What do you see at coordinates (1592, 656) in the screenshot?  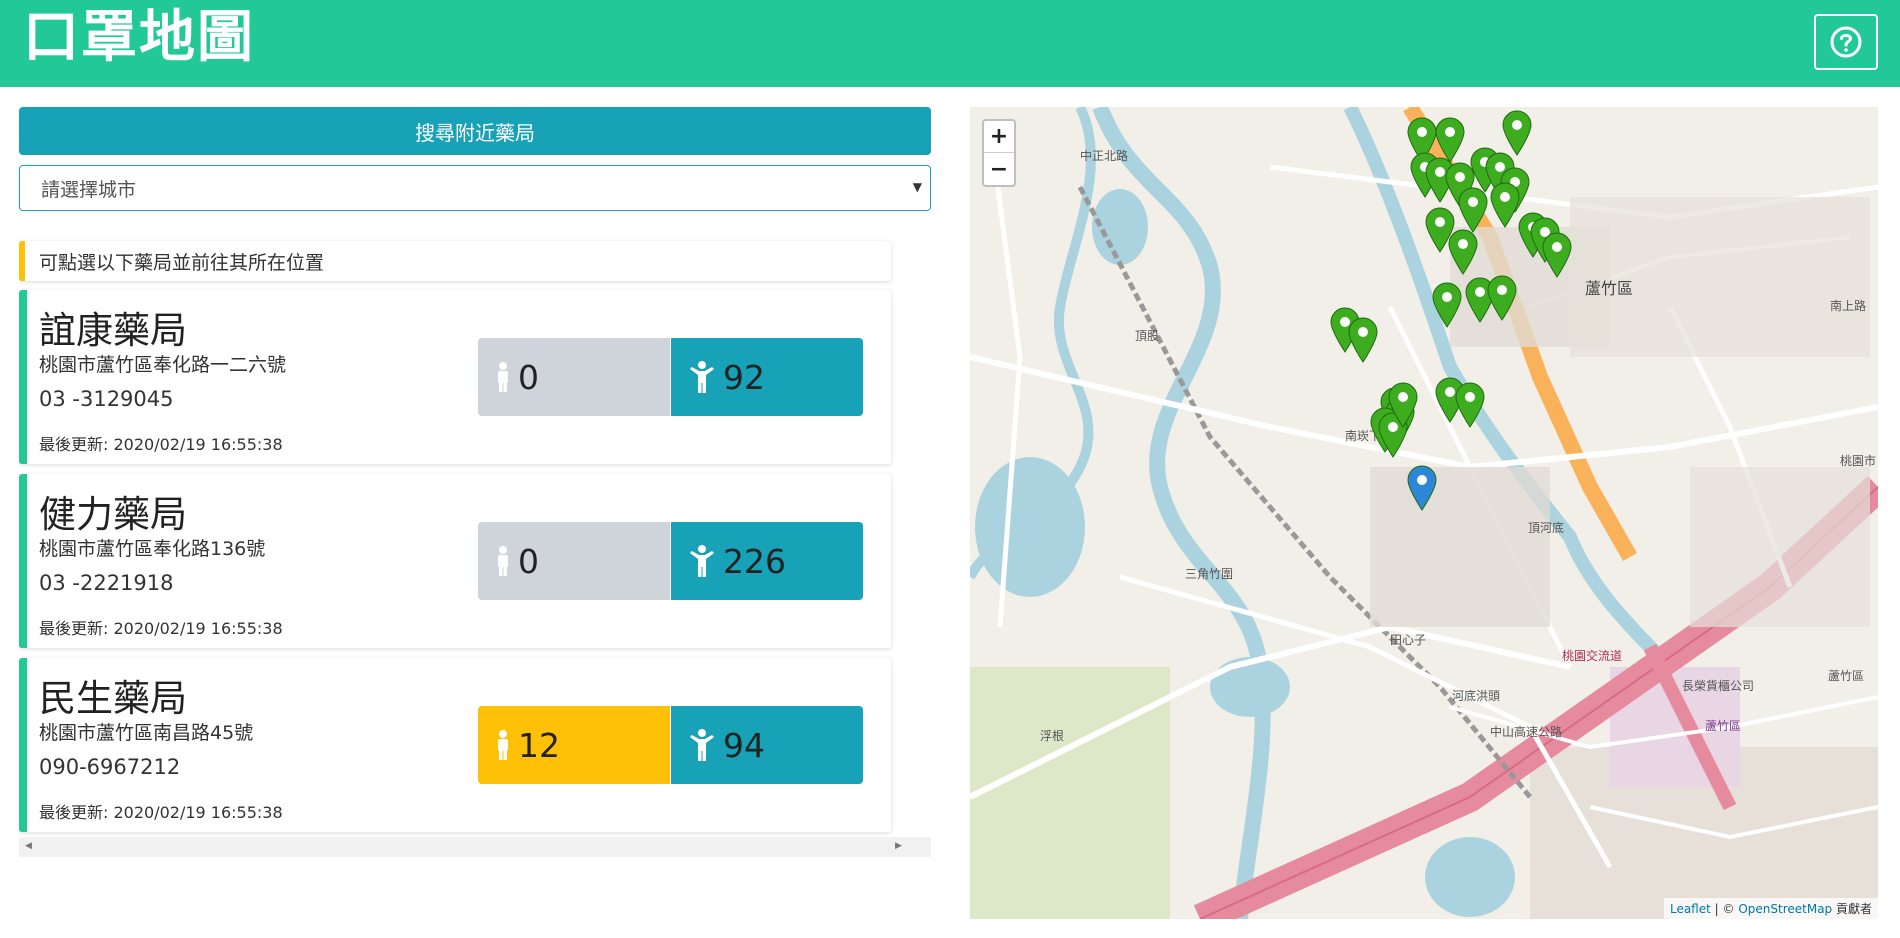 I see `map-label: 桃園交流道` at bounding box center [1592, 656].